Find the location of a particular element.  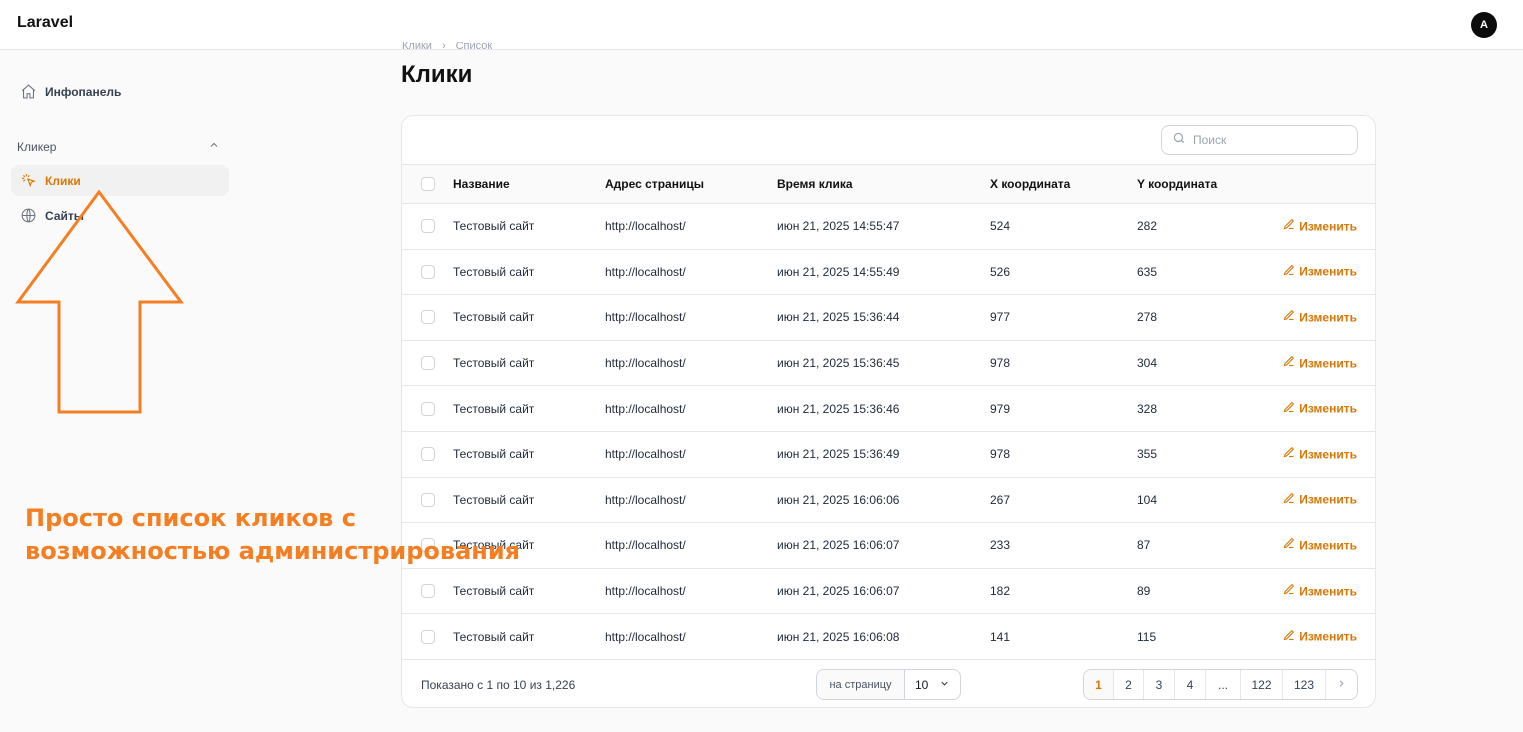

cell-y-coordinate: 355 is located at coordinates (1147, 454).